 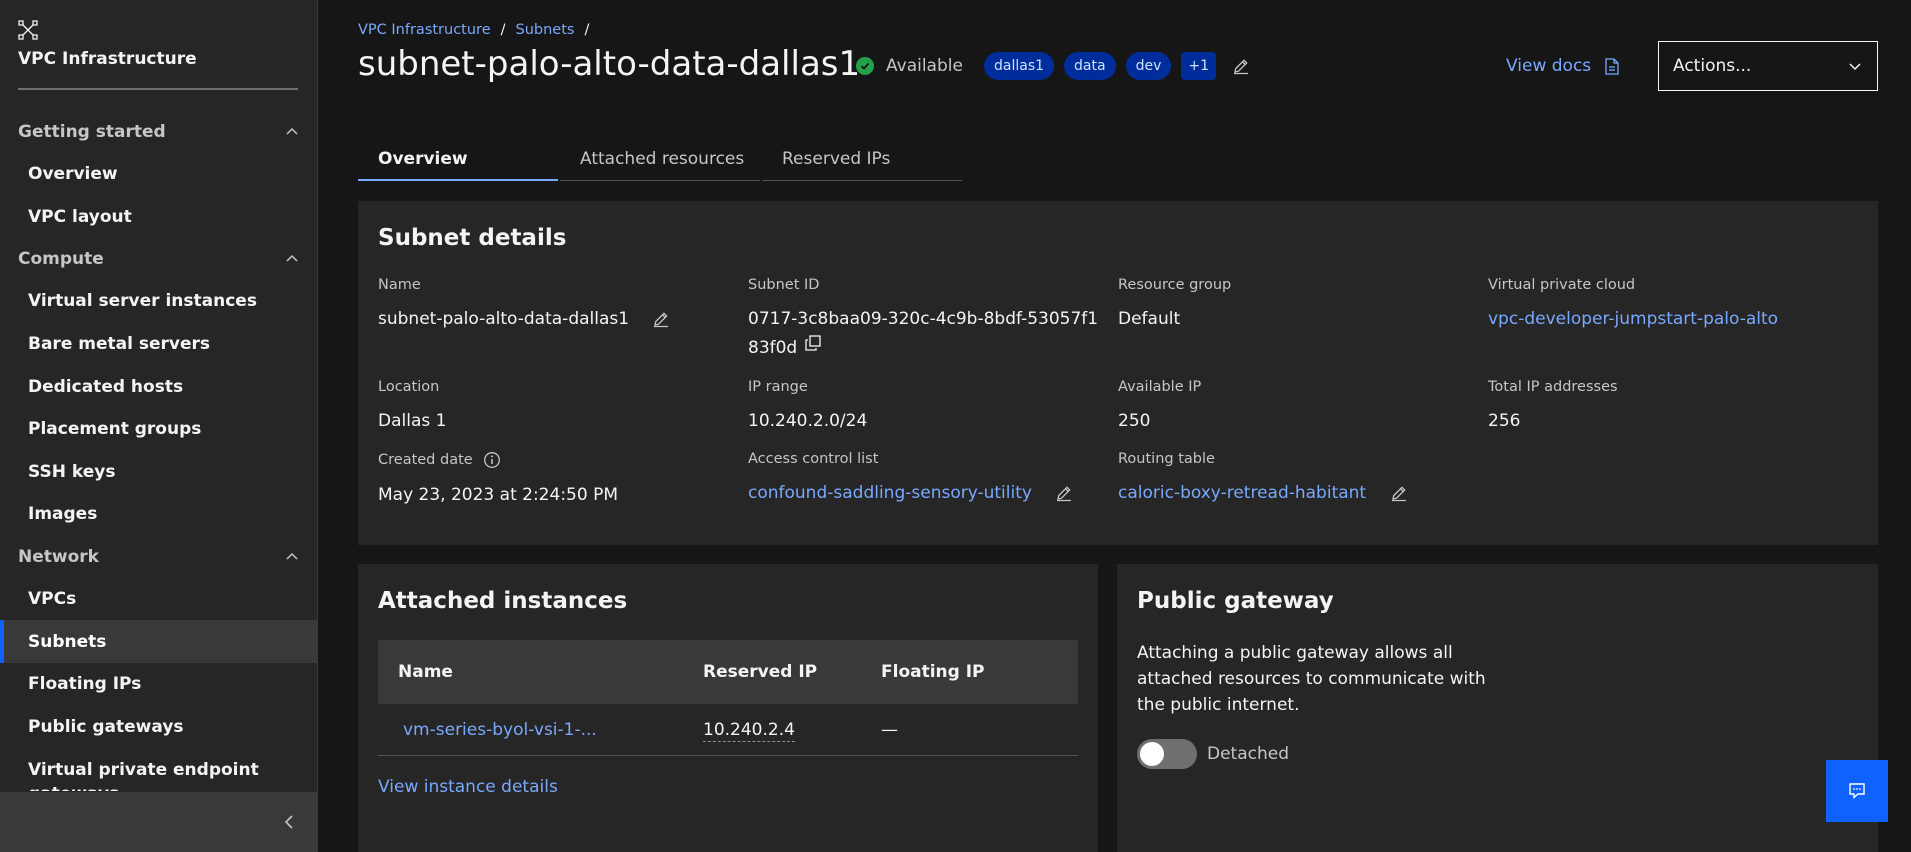 What do you see at coordinates (1504, 421) in the screenshot?
I see `field-value: 256` at bounding box center [1504, 421].